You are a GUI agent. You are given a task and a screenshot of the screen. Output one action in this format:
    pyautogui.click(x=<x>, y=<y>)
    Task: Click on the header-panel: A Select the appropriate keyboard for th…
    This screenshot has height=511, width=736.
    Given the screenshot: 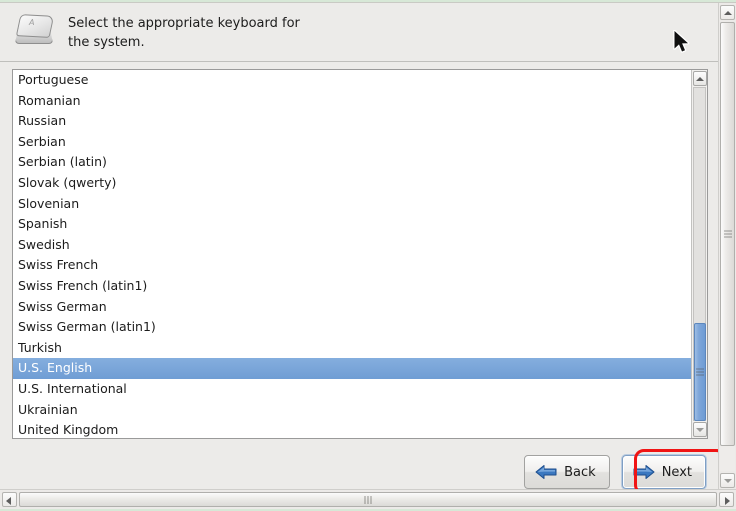 What is the action you would take?
    pyautogui.click(x=359, y=32)
    